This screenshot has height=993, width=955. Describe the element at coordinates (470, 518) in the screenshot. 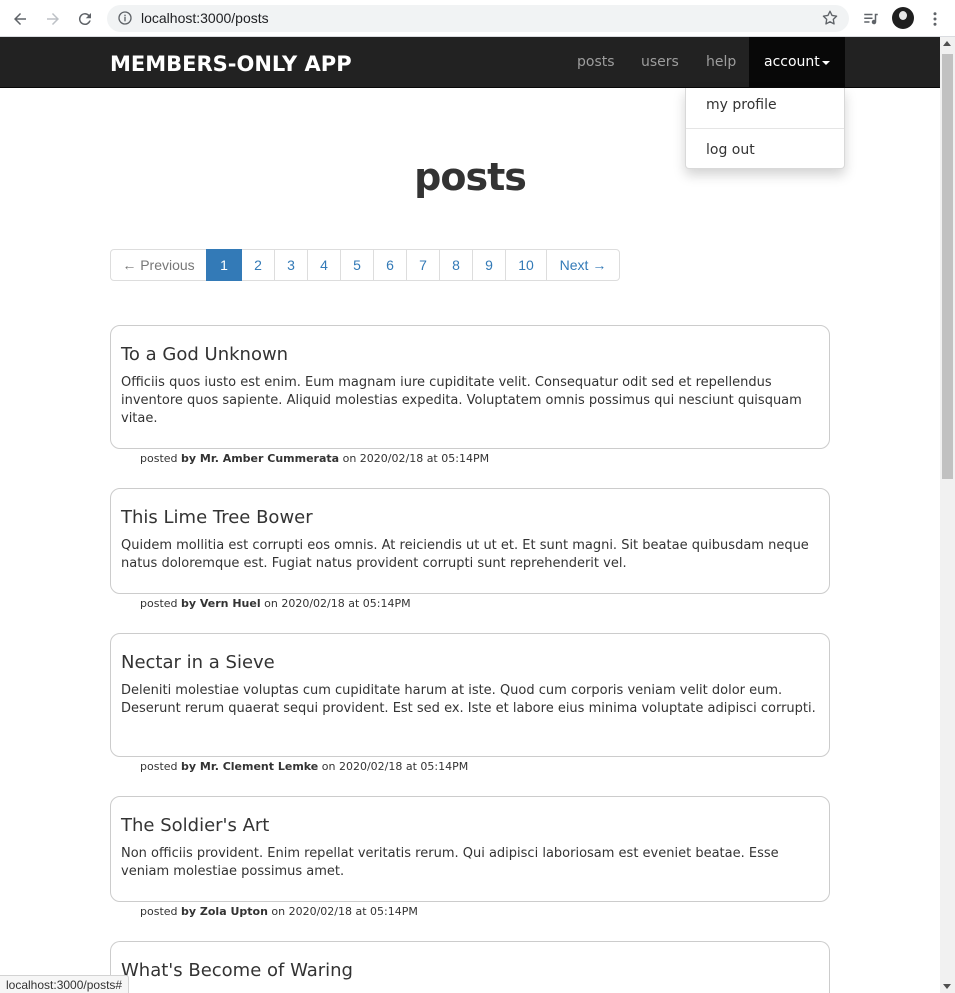

I see `post-title: This Lime Tree Bower` at that location.